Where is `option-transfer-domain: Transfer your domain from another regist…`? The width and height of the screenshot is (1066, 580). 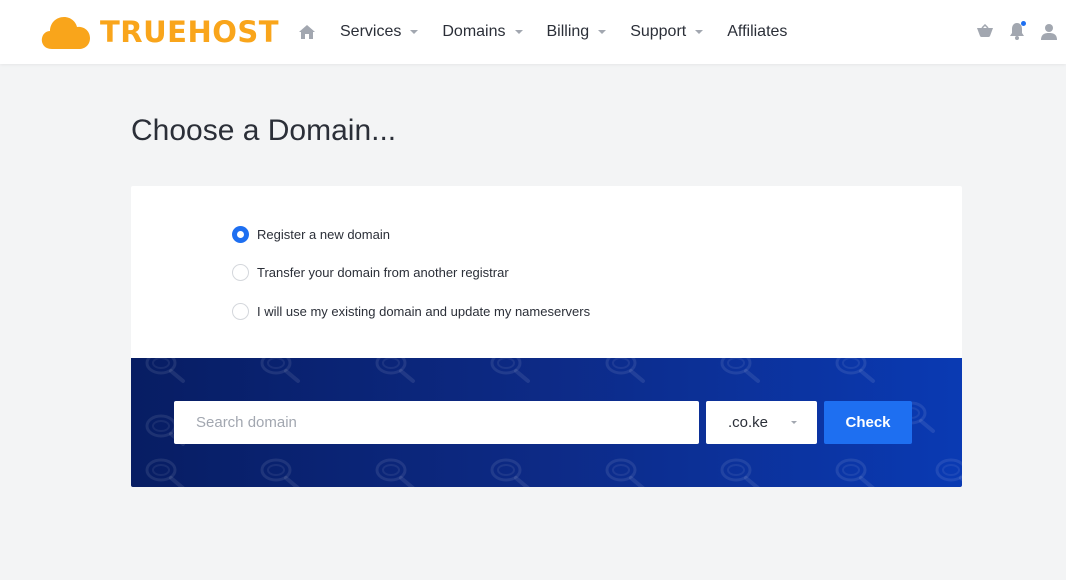
option-transfer-domain: Transfer your domain from another regist… is located at coordinates (411, 273).